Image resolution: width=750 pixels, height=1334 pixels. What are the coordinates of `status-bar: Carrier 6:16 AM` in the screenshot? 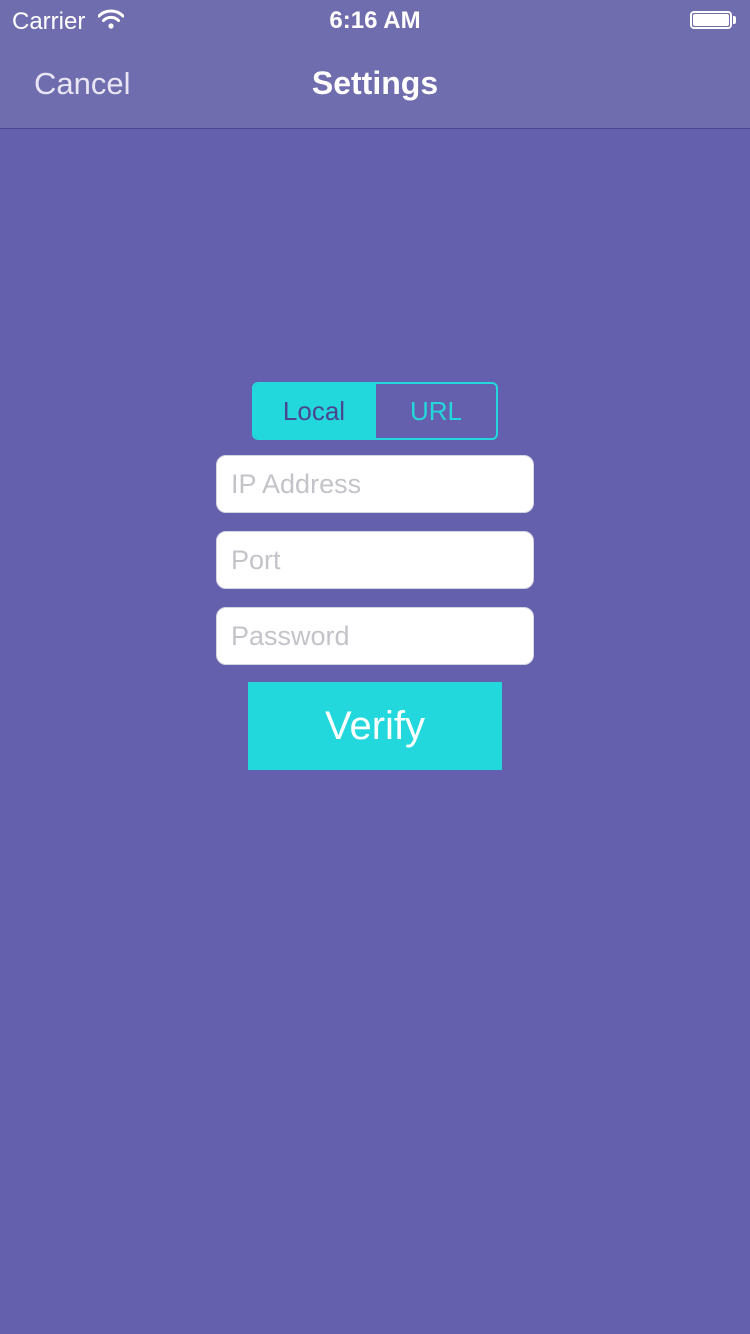 It's located at (375, 20).